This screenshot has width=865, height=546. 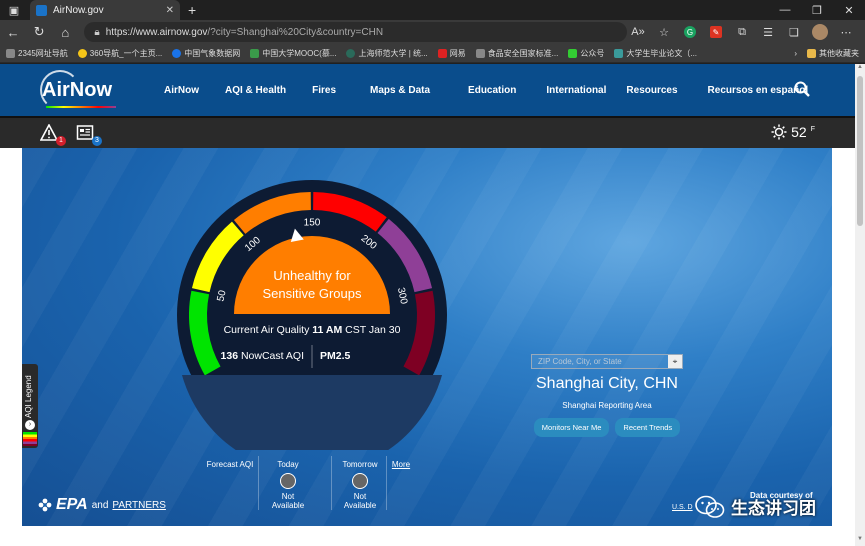 I want to click on pollutant-label: PM2.5, so click(x=335, y=356).